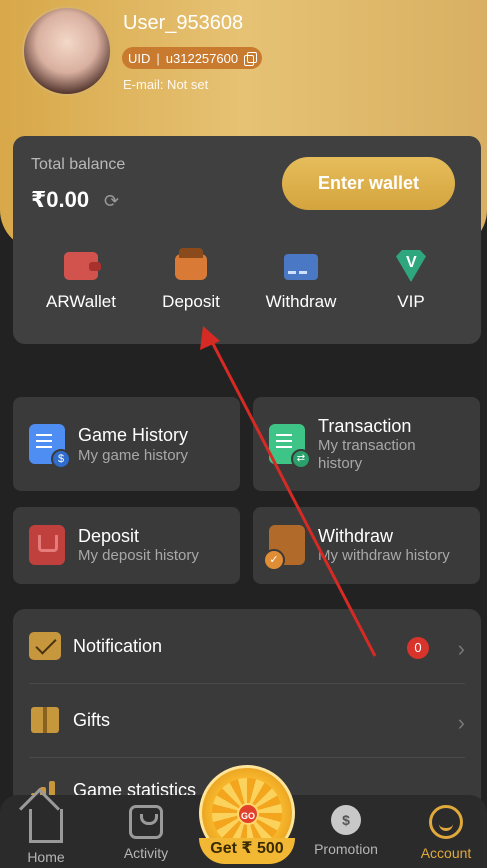 Image resolution: width=487 pixels, height=868 pixels. I want to click on vip-gem-icon, so click(411, 265).